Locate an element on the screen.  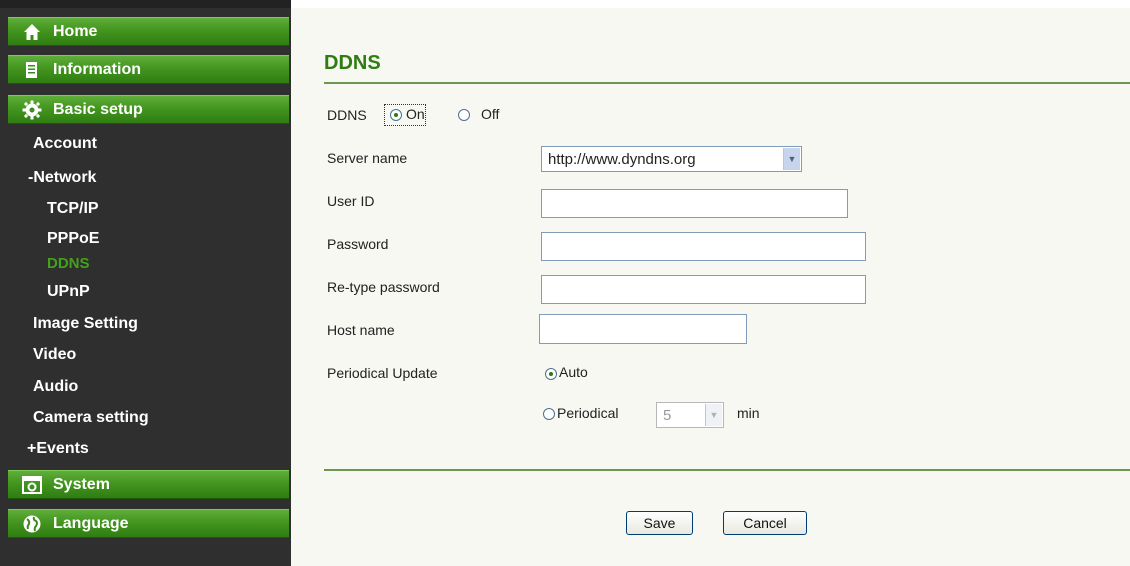
globe-icon is located at coordinates (32, 524).